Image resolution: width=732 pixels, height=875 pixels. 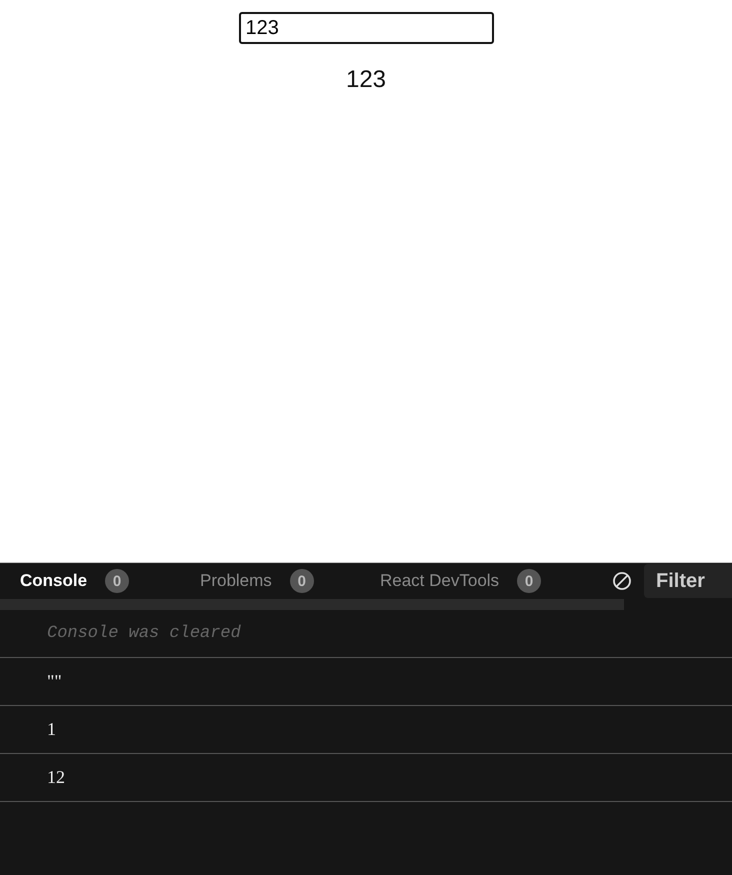 I want to click on panel-tab: Console 0, so click(x=90, y=581).